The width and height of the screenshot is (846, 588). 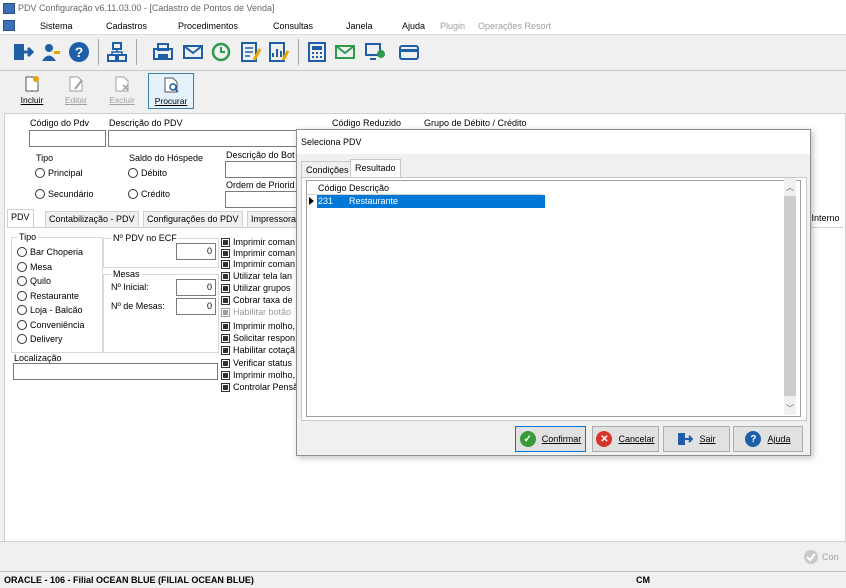 What do you see at coordinates (50, 310) in the screenshot?
I see `tipo-loja-balcao-radio: Loja - Balcão` at bounding box center [50, 310].